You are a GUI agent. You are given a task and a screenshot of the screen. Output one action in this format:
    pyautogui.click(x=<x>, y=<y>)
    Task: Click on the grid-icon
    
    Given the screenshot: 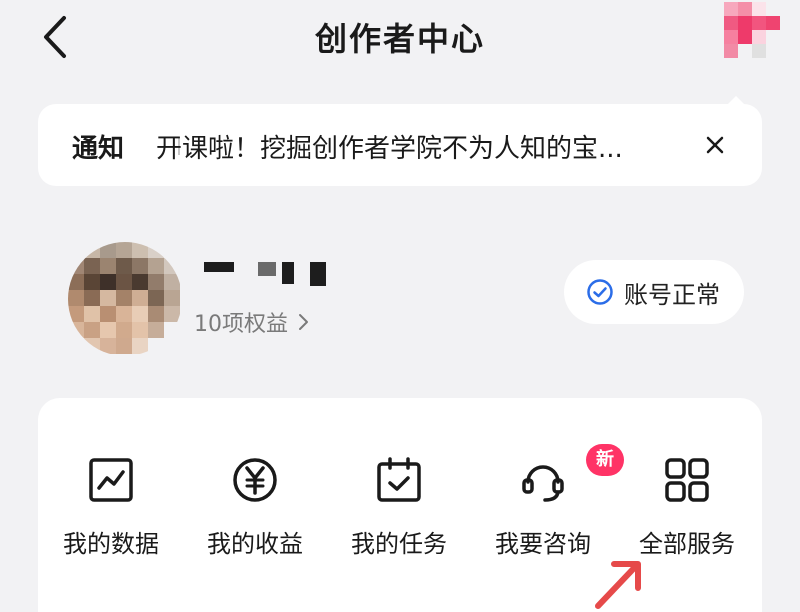 What is the action you would take?
    pyautogui.click(x=687, y=480)
    